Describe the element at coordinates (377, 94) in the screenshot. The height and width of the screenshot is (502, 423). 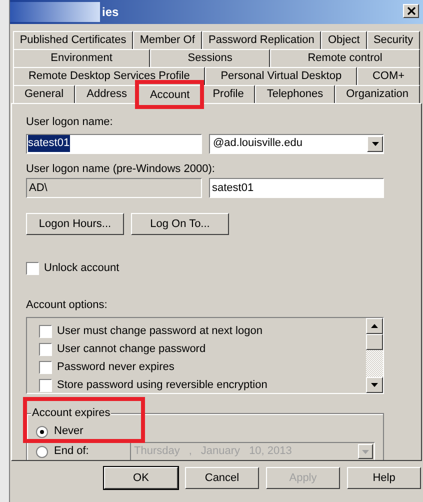
I see `tab: Organization` at that location.